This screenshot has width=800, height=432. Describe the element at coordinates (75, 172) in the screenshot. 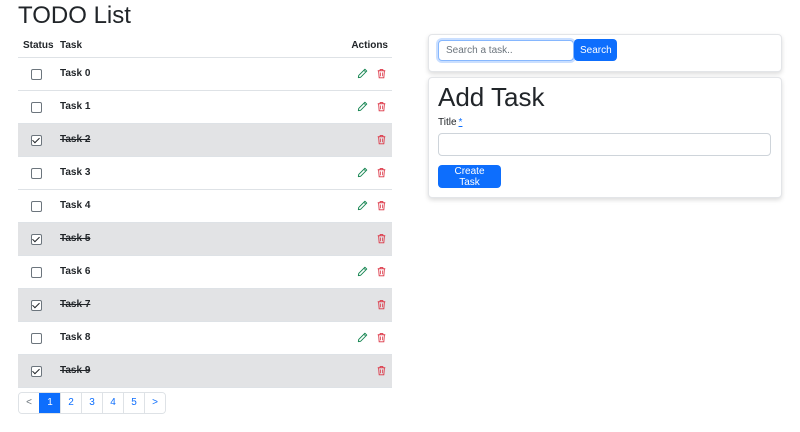

I see `task-title: Task 3` at that location.